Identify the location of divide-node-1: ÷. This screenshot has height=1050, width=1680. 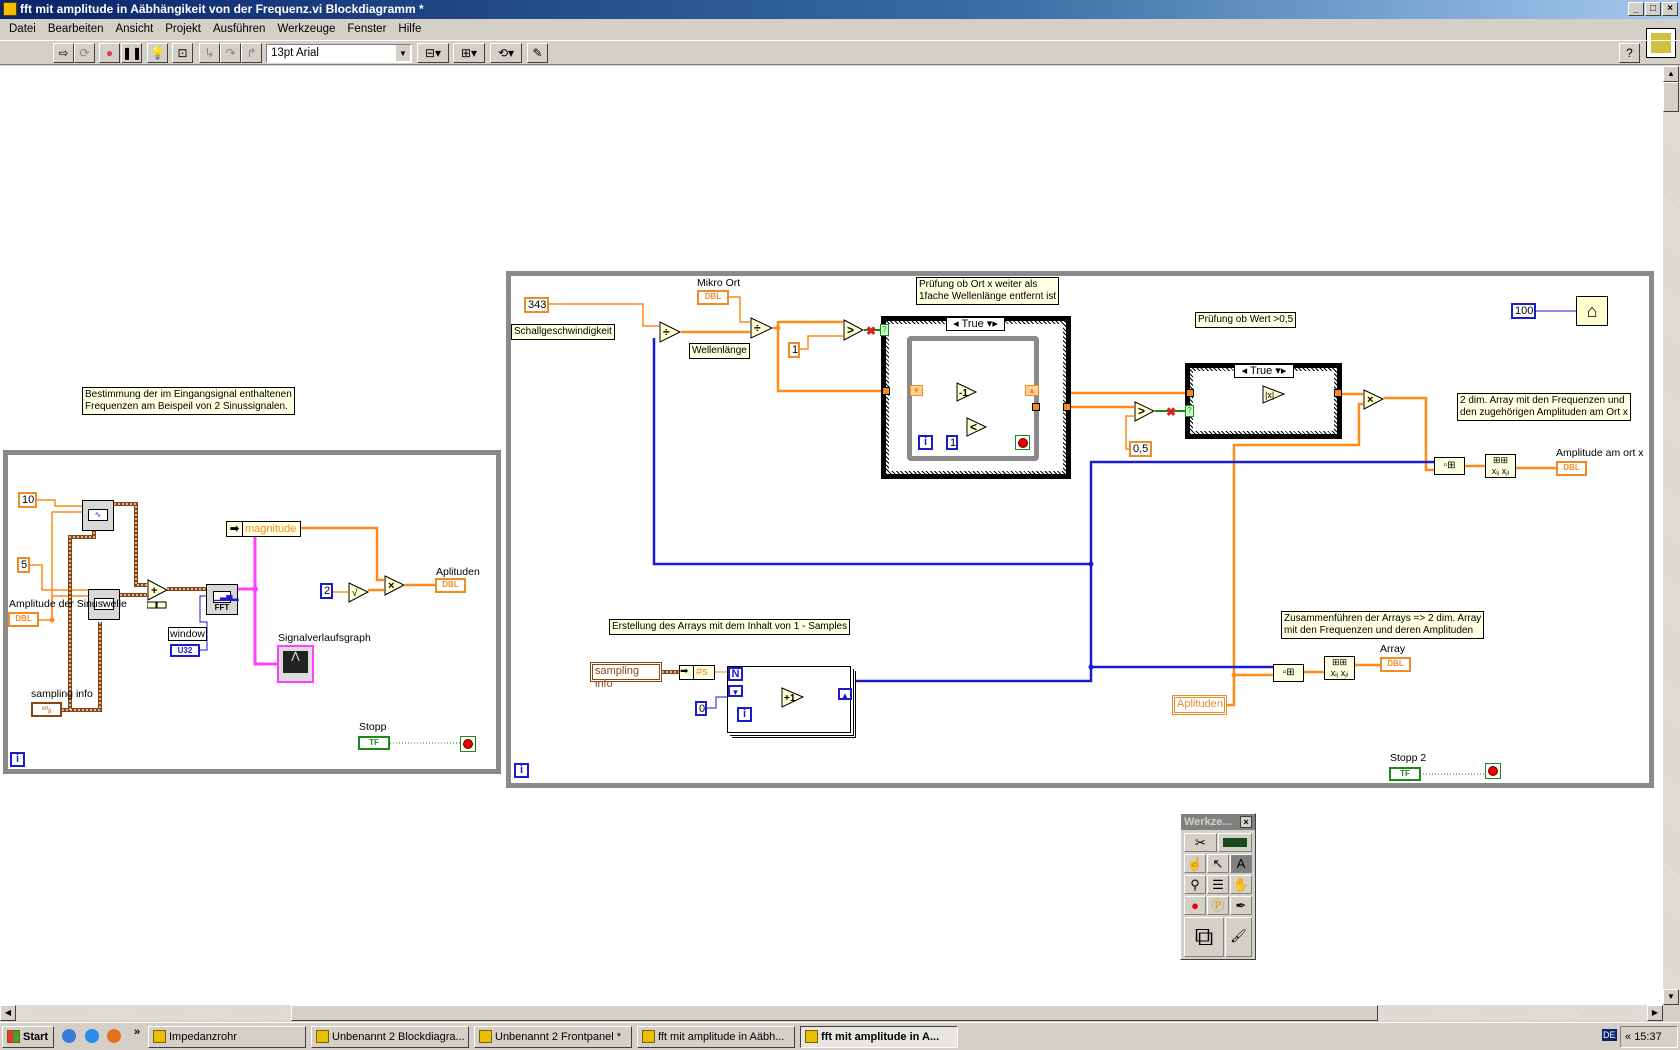
(670, 332).